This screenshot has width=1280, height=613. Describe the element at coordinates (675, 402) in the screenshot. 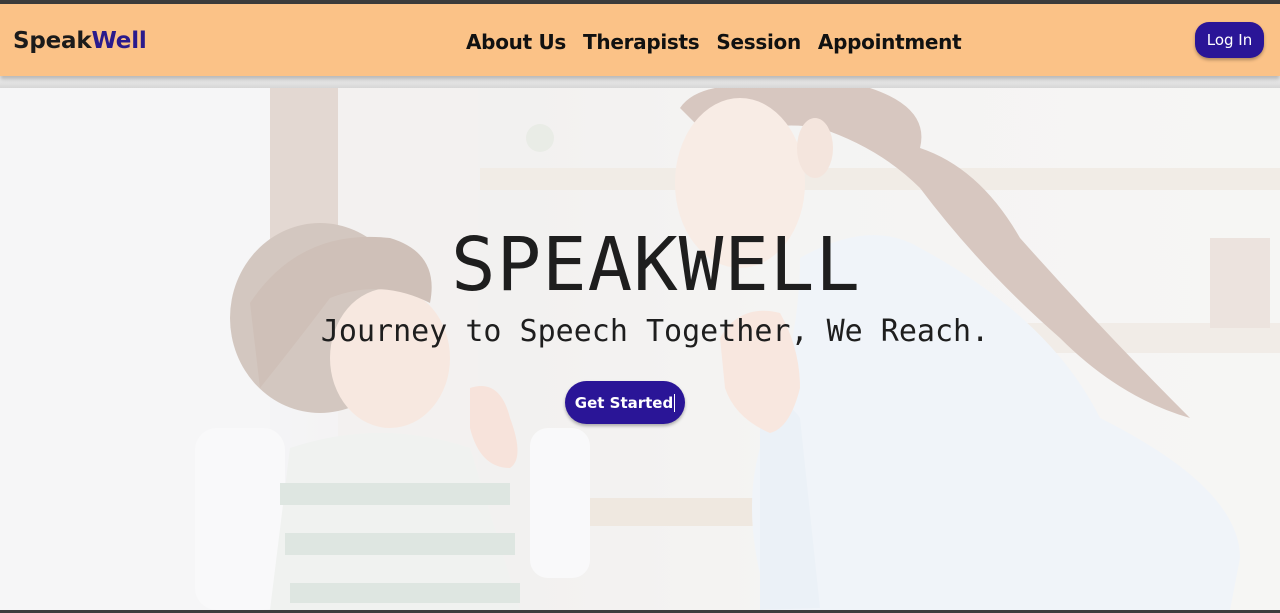

I see `text-caret` at that location.